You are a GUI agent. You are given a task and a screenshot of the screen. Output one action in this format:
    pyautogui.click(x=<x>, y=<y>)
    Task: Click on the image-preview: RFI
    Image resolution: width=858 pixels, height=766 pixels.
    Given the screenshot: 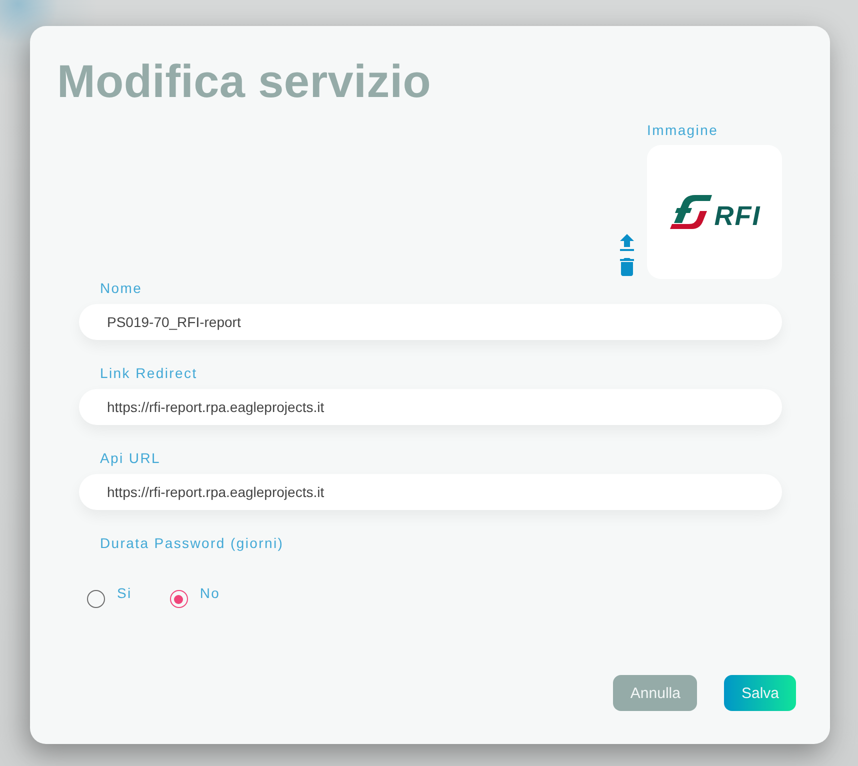 What is the action you would take?
    pyautogui.click(x=714, y=212)
    